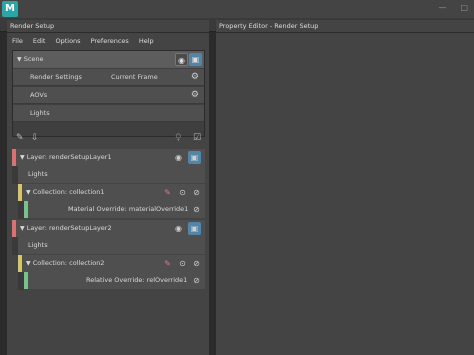  I want to click on menu-options: Options, so click(67, 41).